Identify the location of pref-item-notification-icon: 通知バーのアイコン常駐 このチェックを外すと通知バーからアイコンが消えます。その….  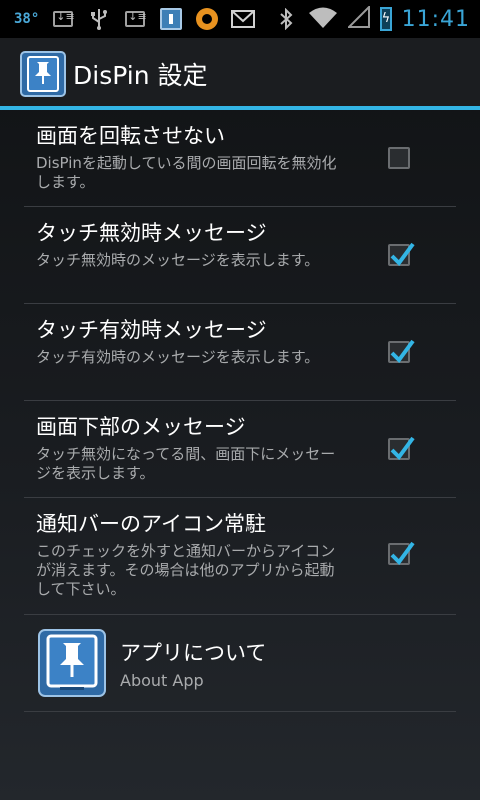
(240, 556).